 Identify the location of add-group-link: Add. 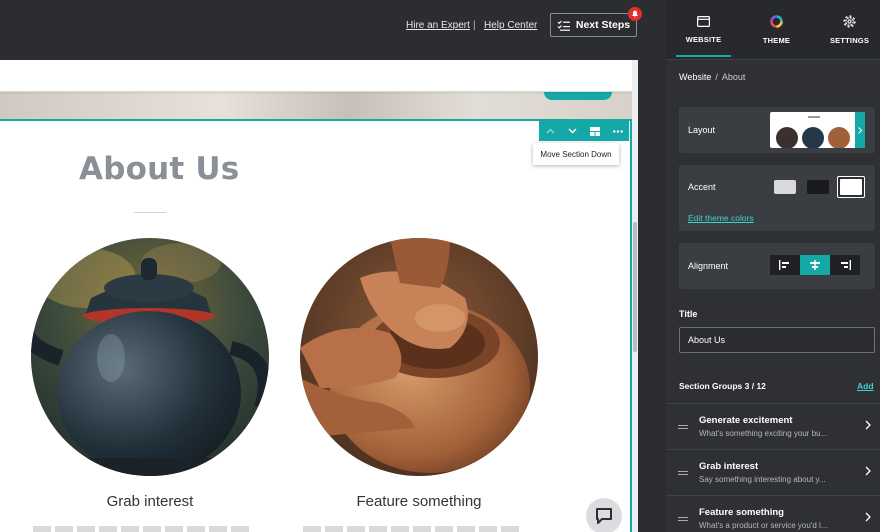
(865, 386).